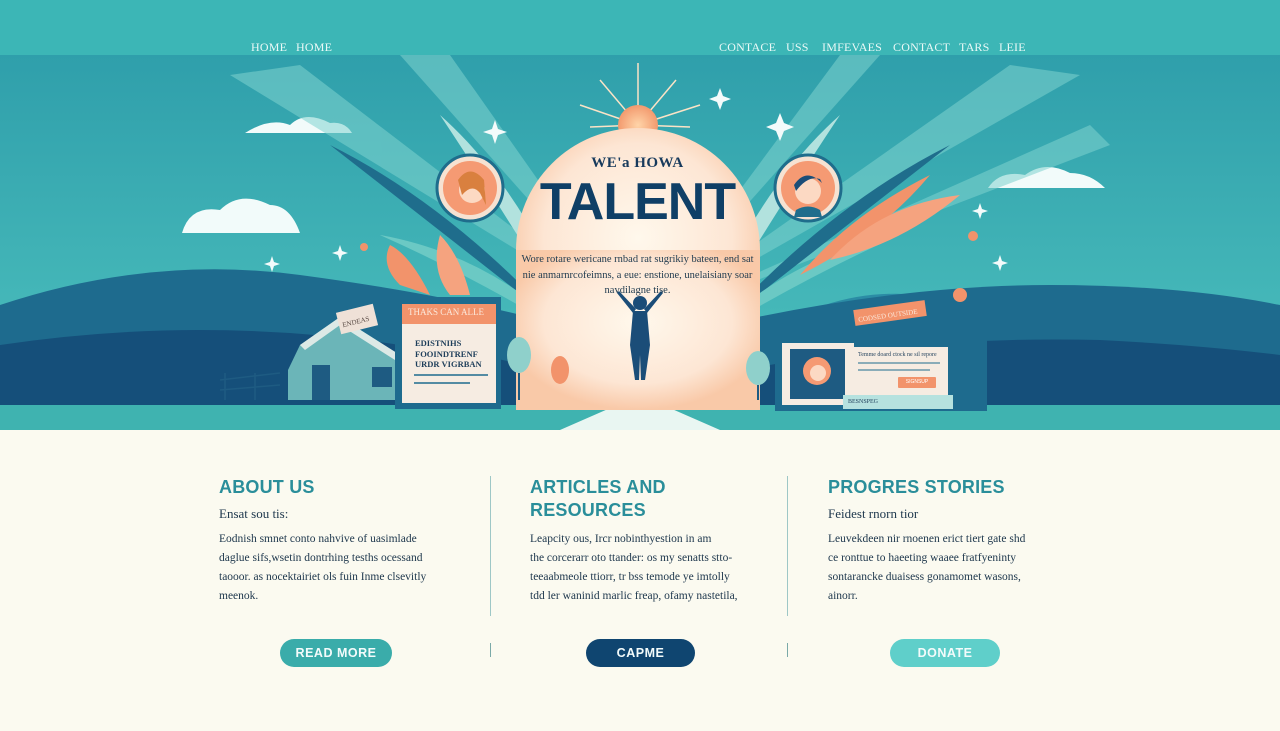 This screenshot has height=731, width=1280. Describe the element at coordinates (917, 382) in the screenshot. I see `card-right-signup-button: SIGNSUP` at that location.